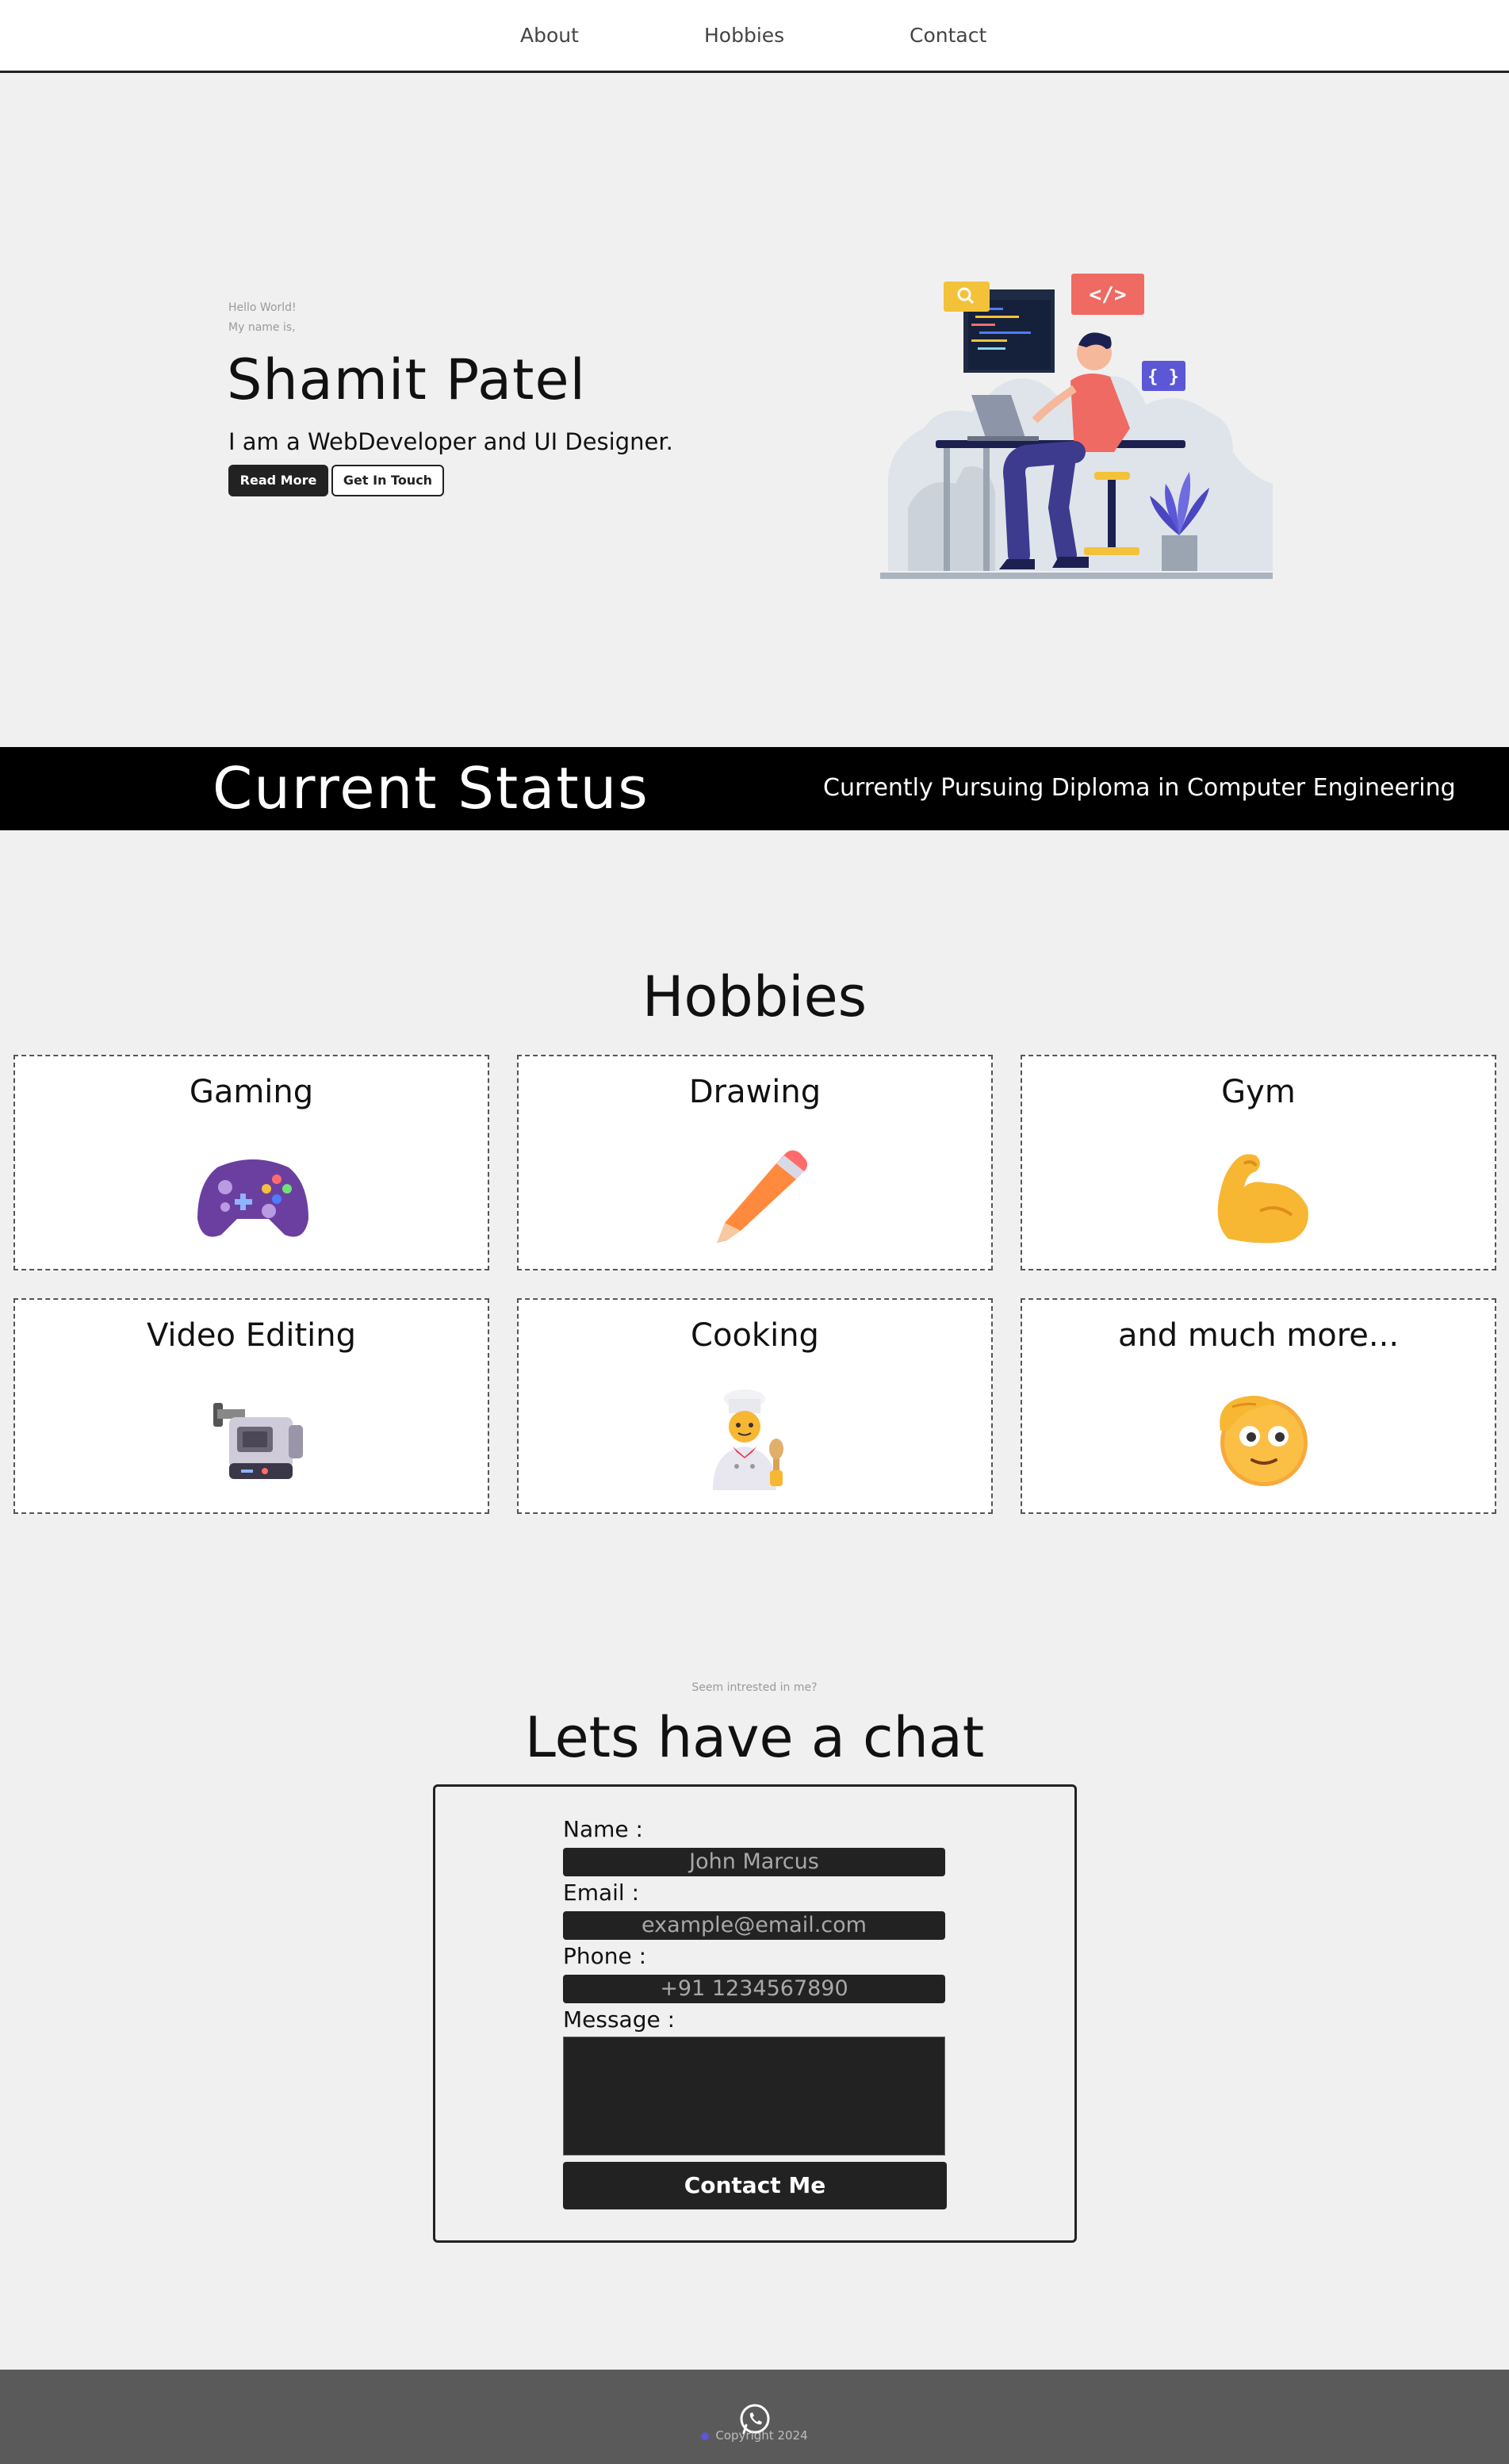 The width and height of the screenshot is (1509, 2464). I want to click on cook-icon, so click(748, 1439).